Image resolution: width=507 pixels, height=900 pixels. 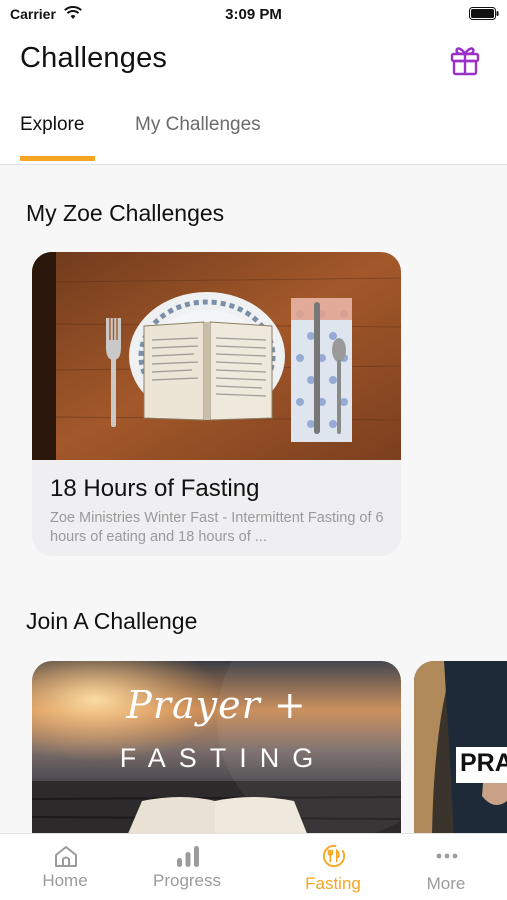 I want to click on clock-time: 3:09 PM, so click(x=253, y=14).